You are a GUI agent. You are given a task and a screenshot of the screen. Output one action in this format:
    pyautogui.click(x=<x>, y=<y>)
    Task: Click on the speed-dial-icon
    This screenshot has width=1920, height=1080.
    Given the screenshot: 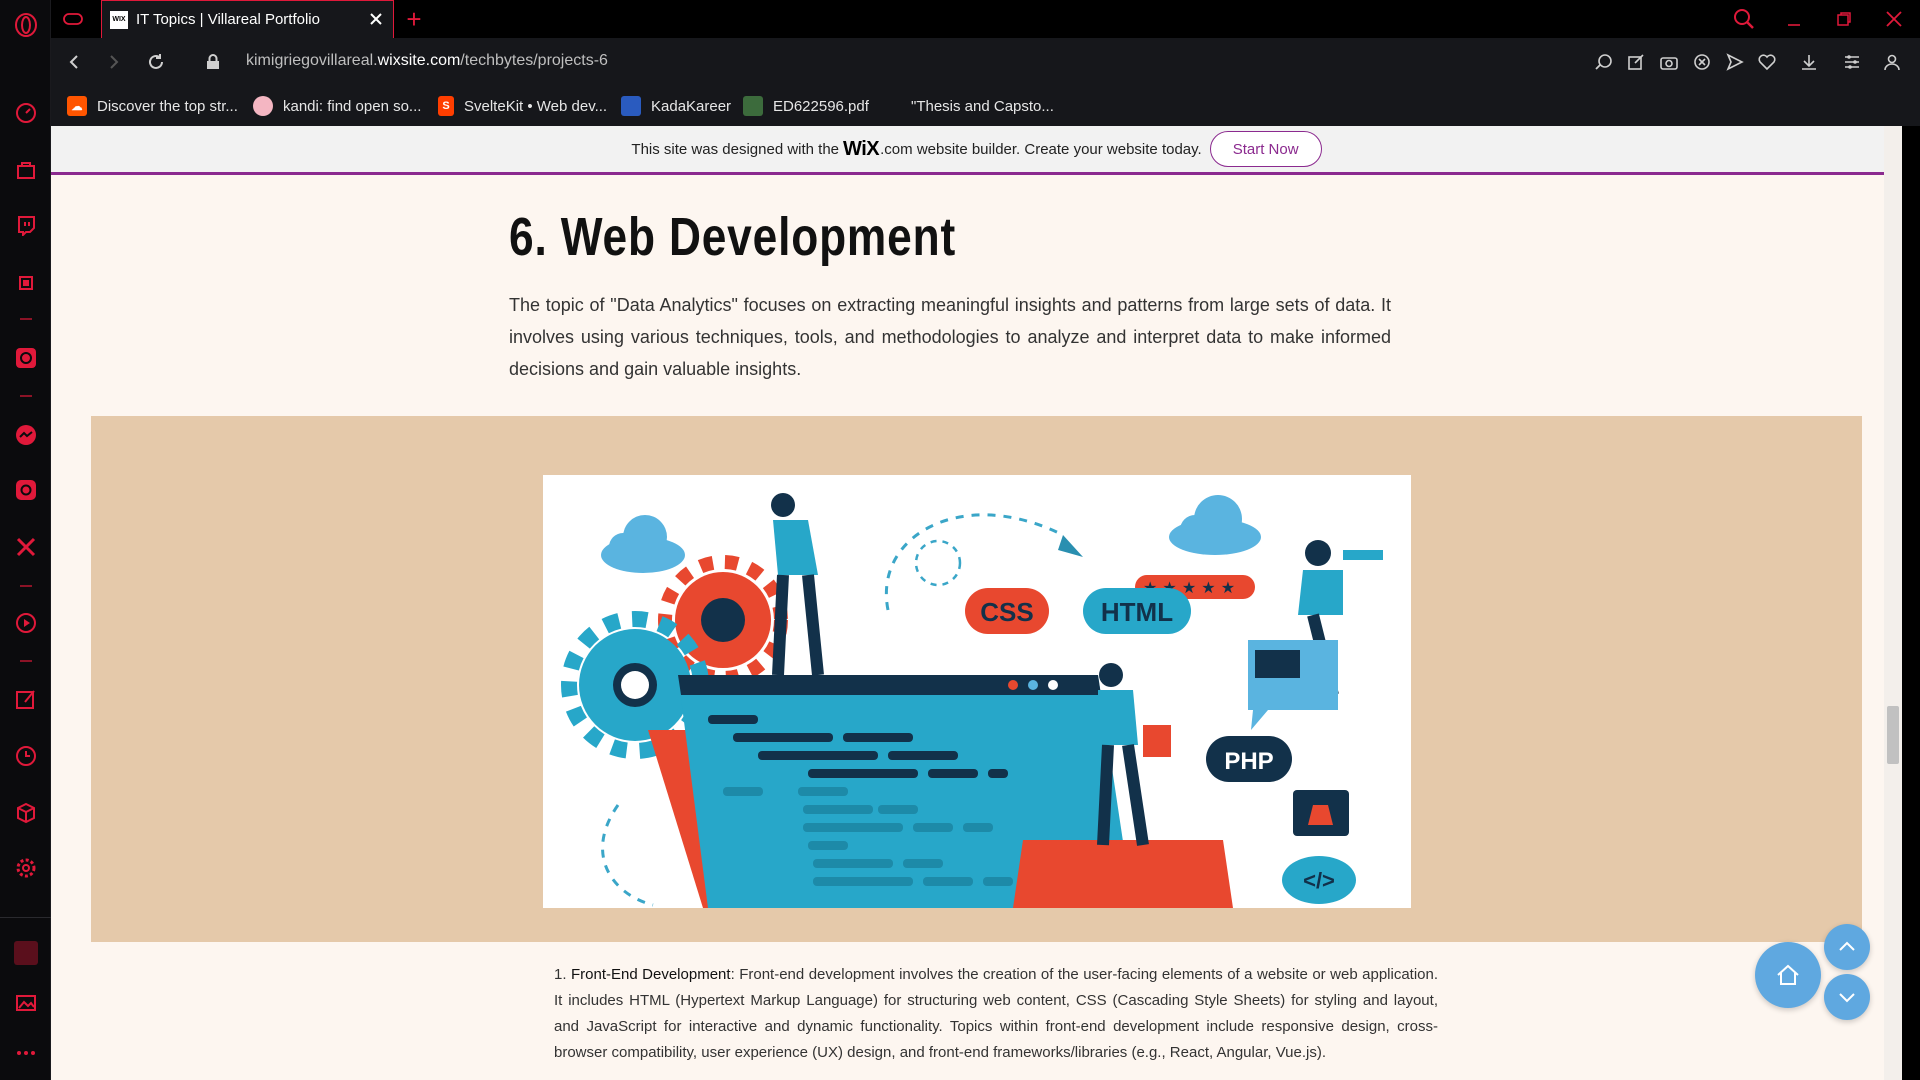 What is the action you would take?
    pyautogui.click(x=25, y=112)
    